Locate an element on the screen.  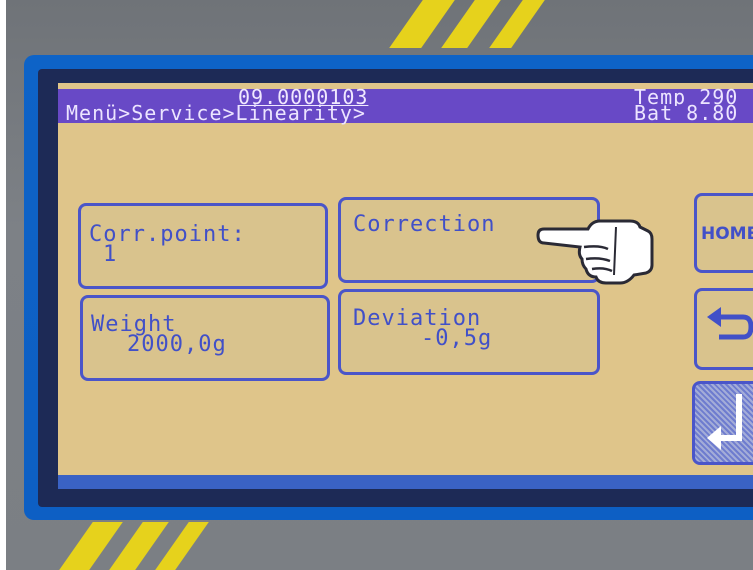
enter-arrow-icon is located at coordinates (724, 422).